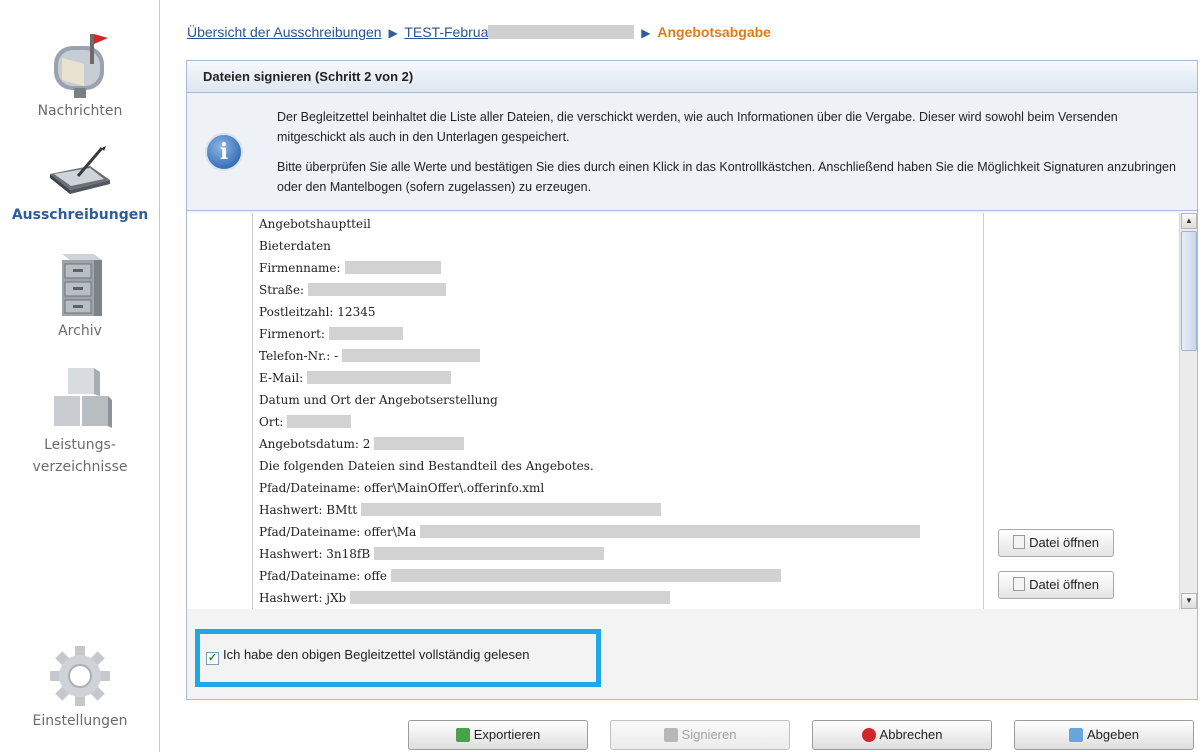 The image size is (1202, 752). I want to click on cancel-button: Abbrechen, so click(902, 735).